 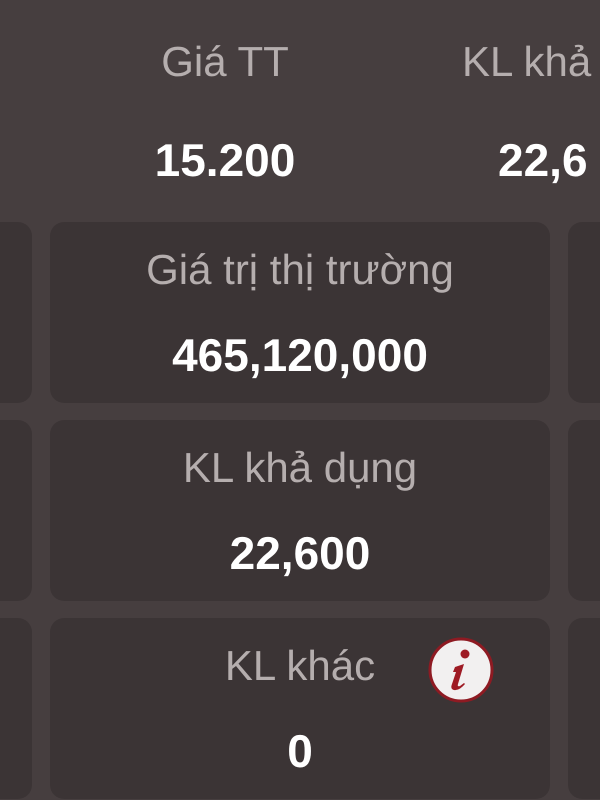 What do you see at coordinates (300, 270) in the screenshot?
I see `card-label: Giá trị thị trường` at bounding box center [300, 270].